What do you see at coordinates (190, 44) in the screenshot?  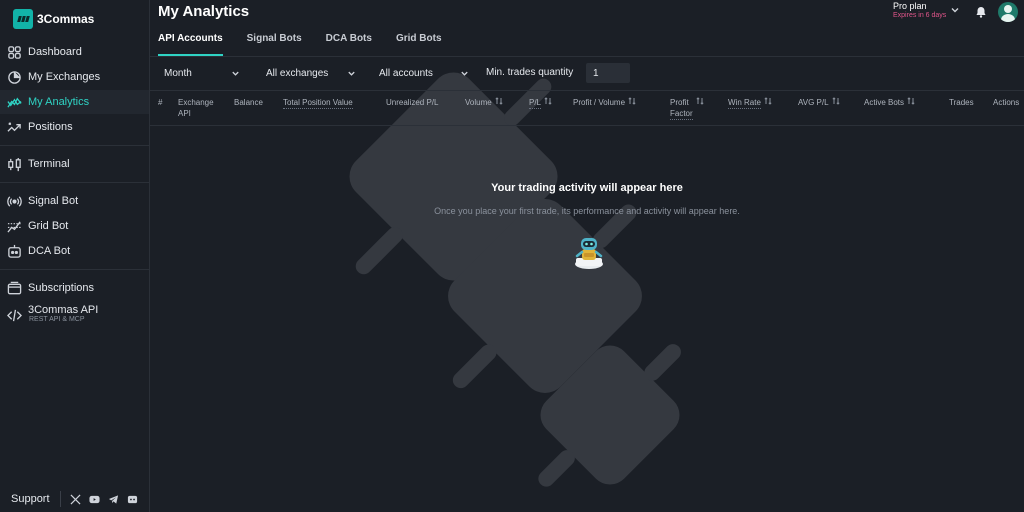 I see `tab-api-accounts: API Accounts` at bounding box center [190, 44].